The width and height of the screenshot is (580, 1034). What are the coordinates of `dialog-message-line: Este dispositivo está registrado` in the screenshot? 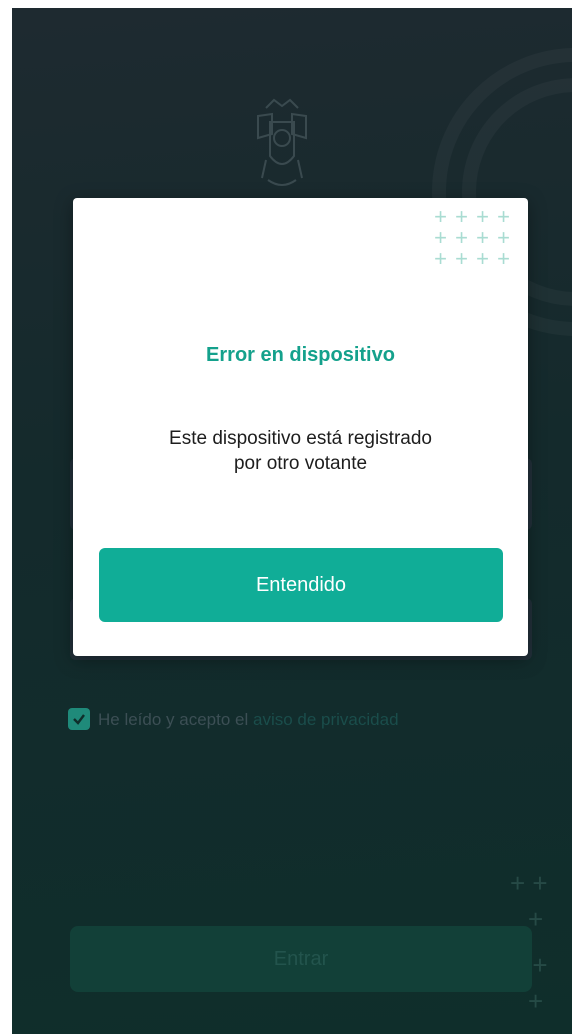 It's located at (300, 438).